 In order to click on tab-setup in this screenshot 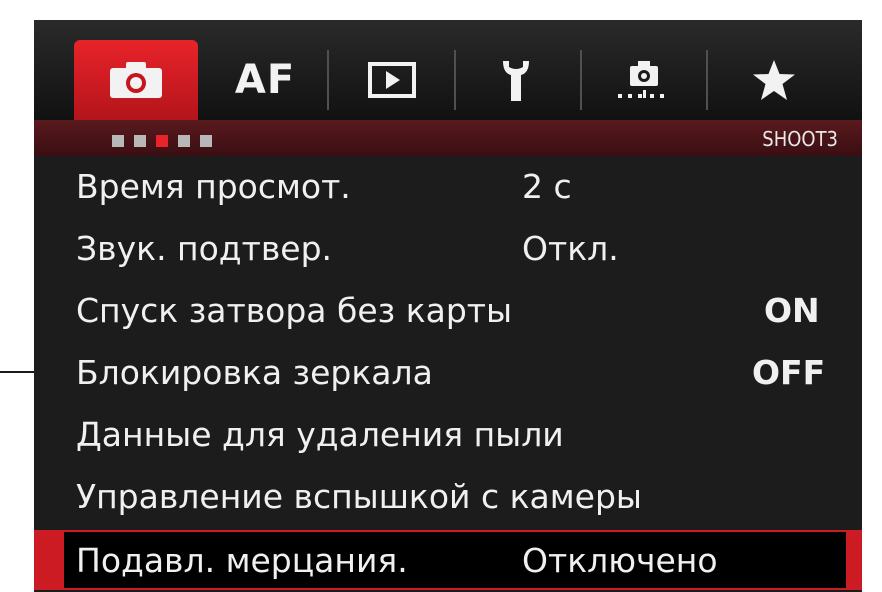, I will do `click(516, 80)`.